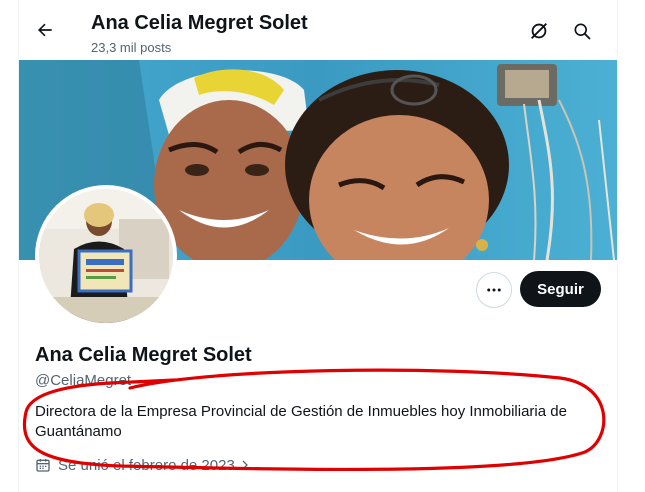 This screenshot has height=492, width=645. Describe the element at coordinates (131, 47) in the screenshot. I see `posts-count: 23,3 mil posts` at that location.